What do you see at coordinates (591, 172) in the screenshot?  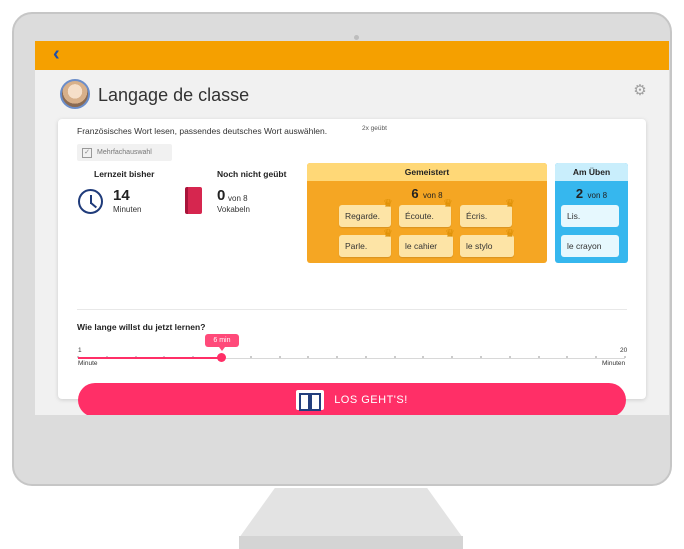 I see `practicing-heading: Am Üben` at bounding box center [591, 172].